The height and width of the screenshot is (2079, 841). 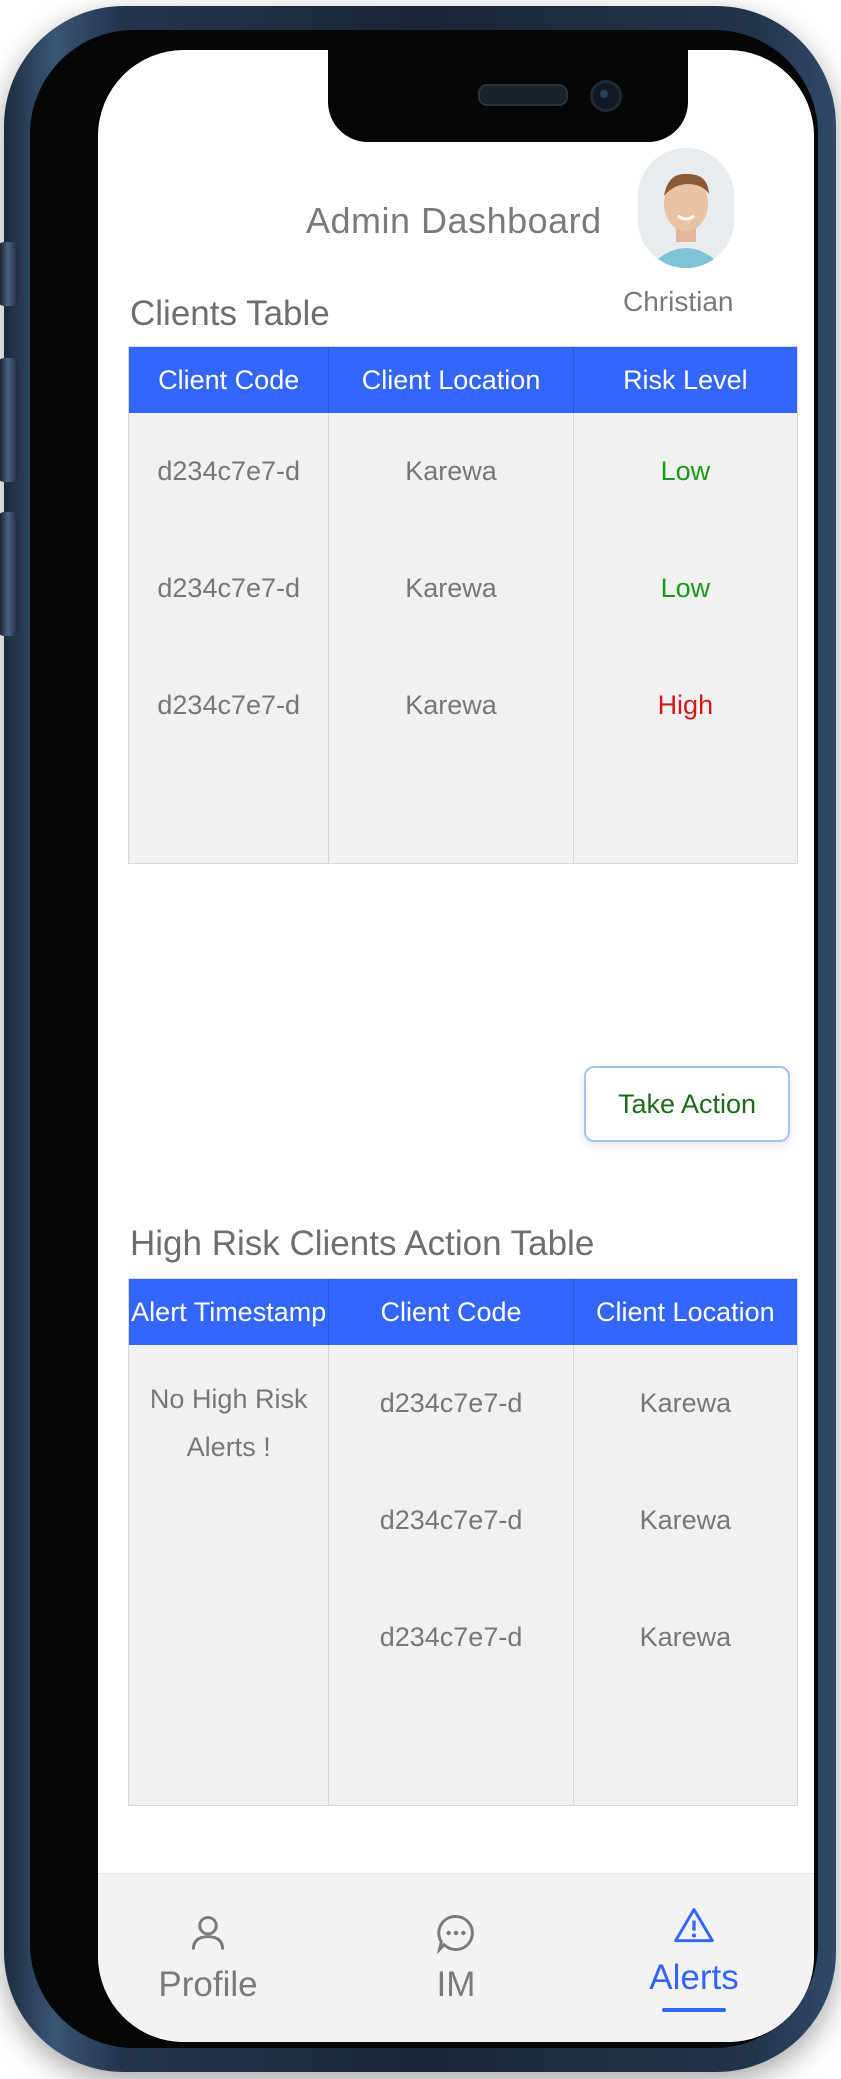 I want to click on tab-im: IM, so click(x=456, y=1958).